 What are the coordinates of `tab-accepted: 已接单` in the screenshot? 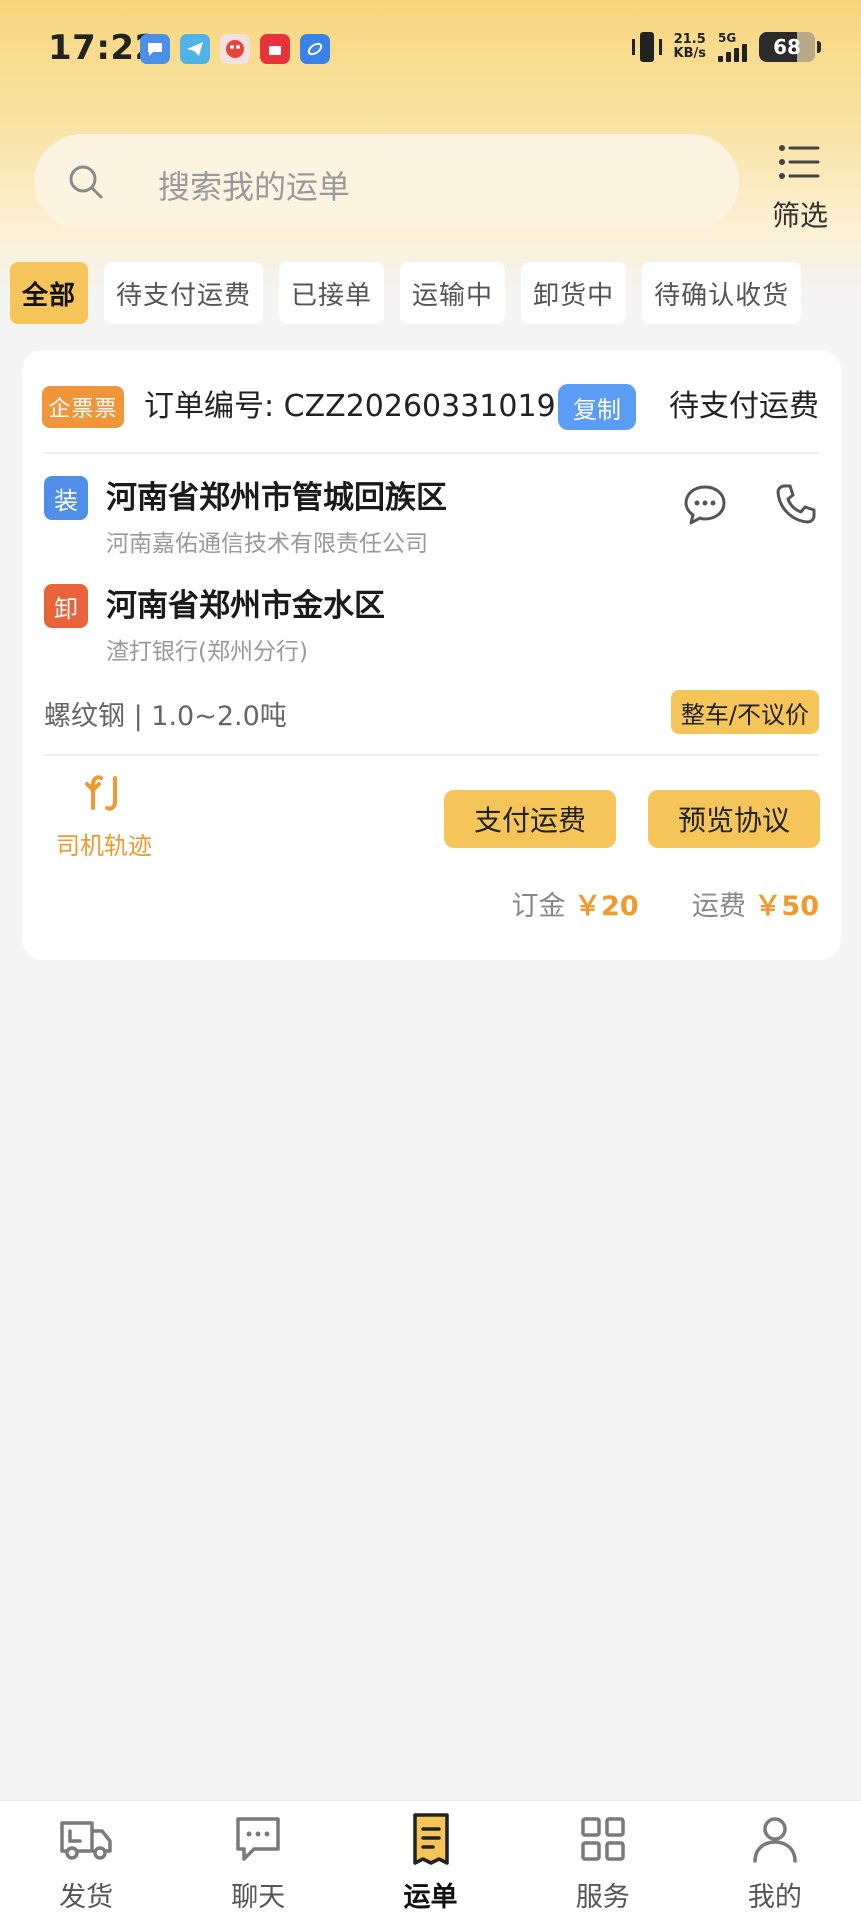 It's located at (332, 293).